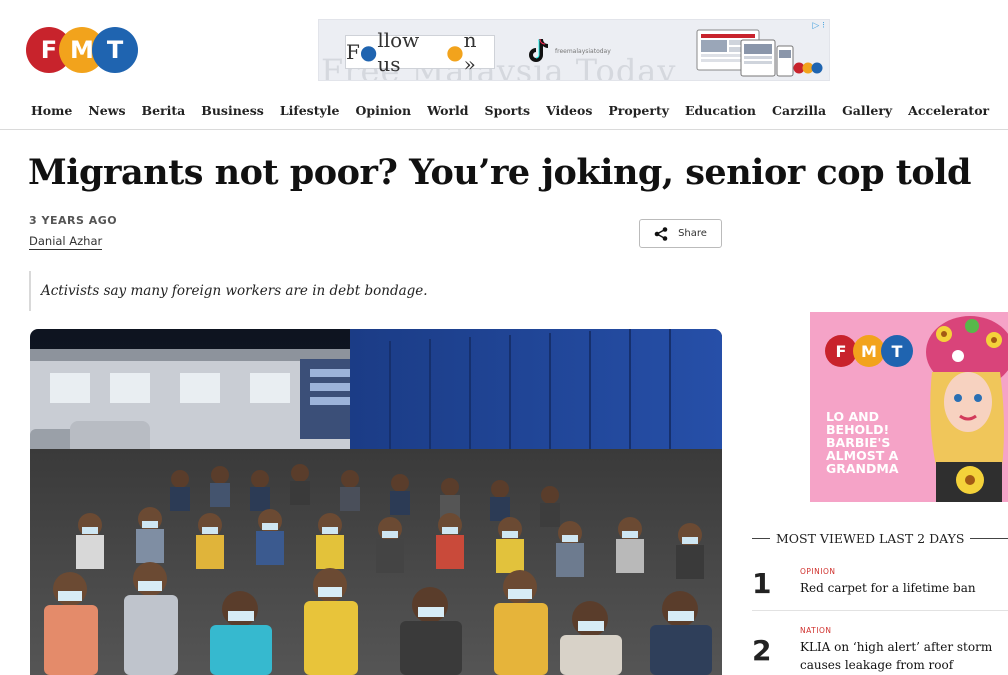 The image size is (1008, 675). What do you see at coordinates (808, 68) in the screenshot?
I see `small-fmt-logo-icon` at bounding box center [808, 68].